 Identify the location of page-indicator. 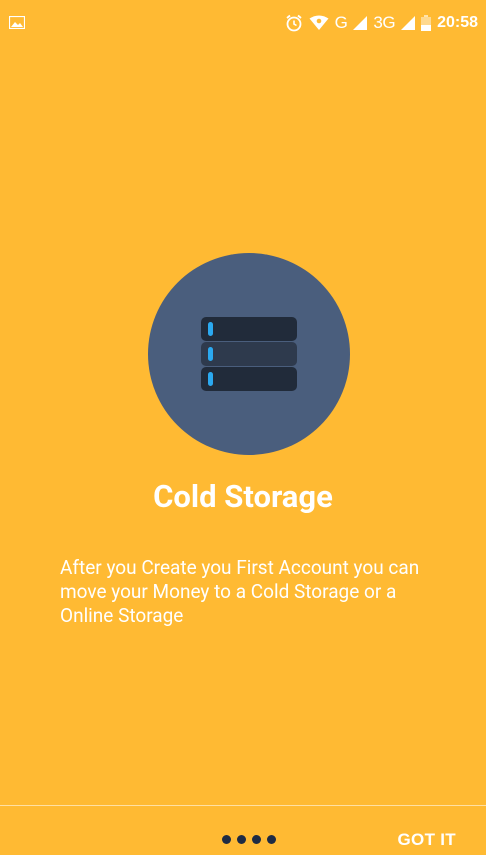
(249, 839).